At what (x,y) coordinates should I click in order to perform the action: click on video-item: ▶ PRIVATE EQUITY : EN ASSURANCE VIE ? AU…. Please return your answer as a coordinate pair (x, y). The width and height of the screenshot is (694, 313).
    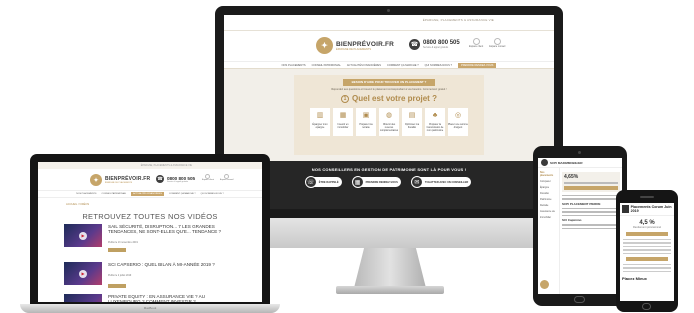
    Looking at the image, I should click on (149, 298).